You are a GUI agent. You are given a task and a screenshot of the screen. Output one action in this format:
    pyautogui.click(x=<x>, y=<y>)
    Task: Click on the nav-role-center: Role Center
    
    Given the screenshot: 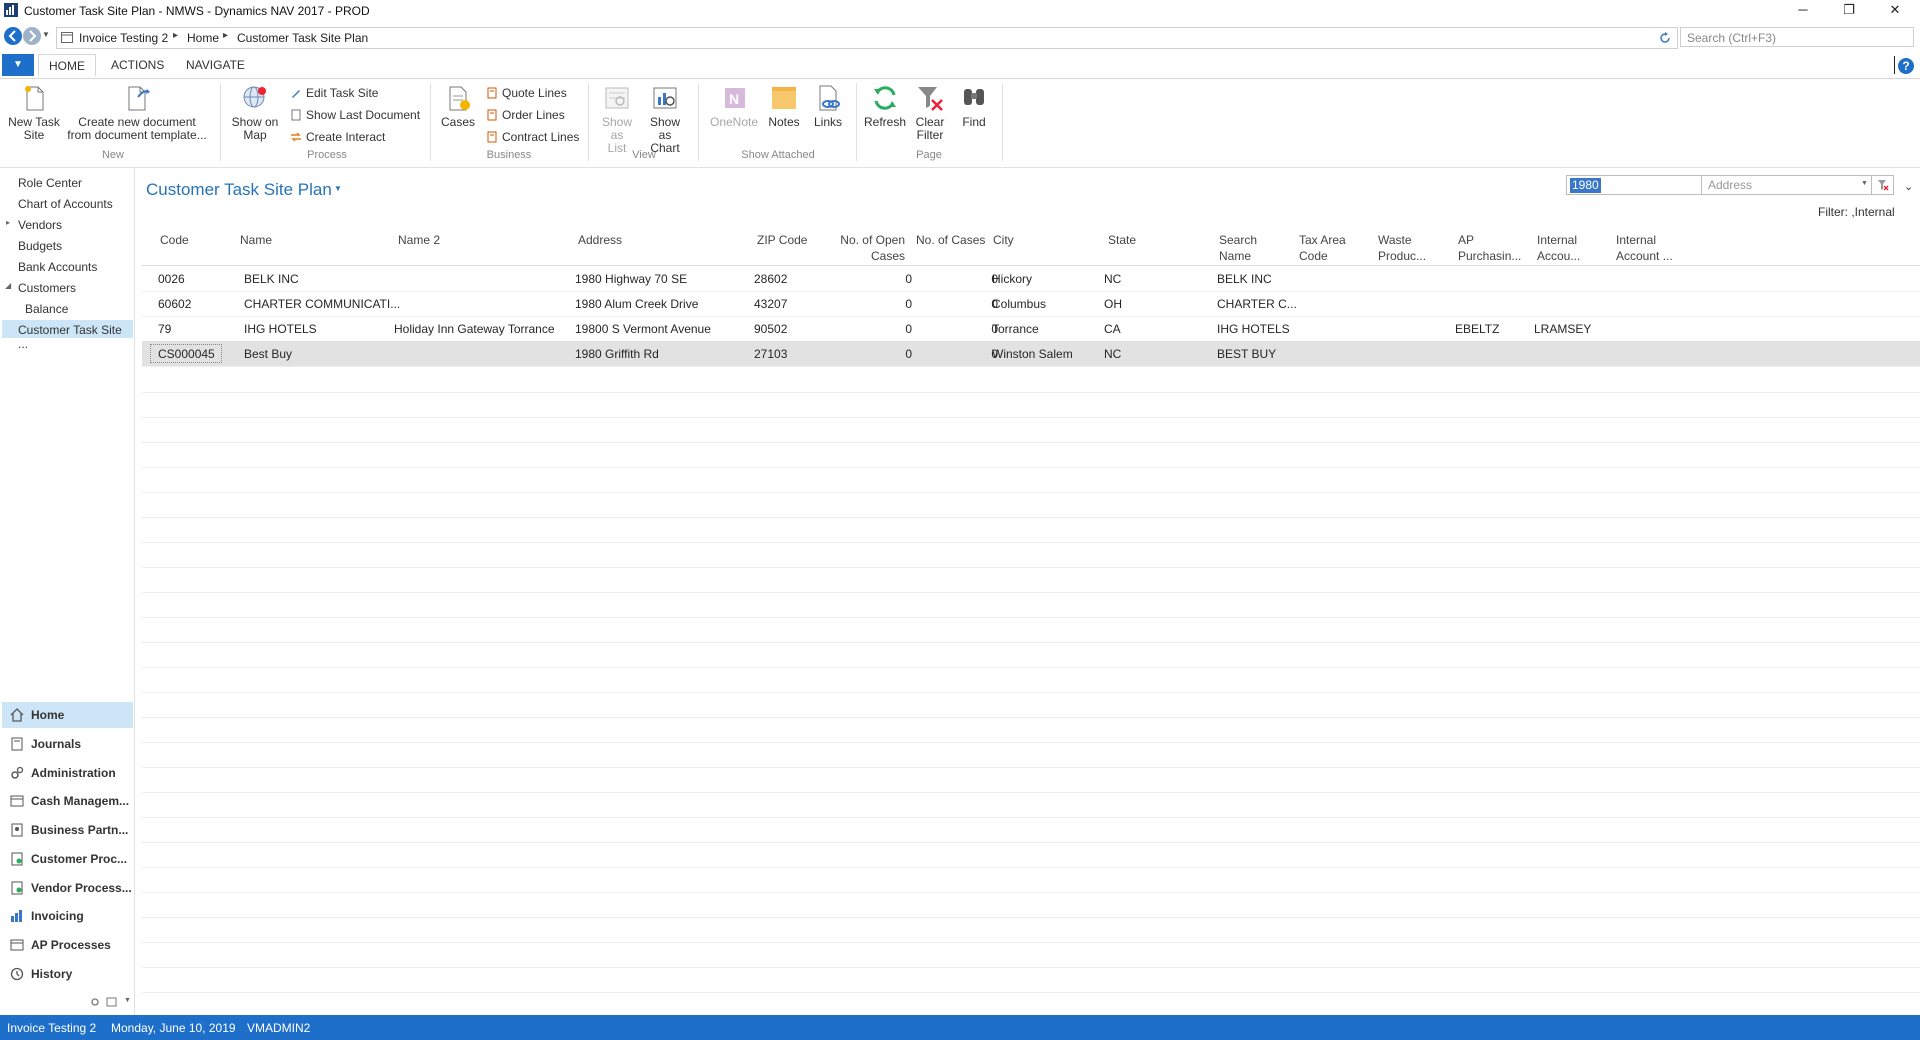 What is the action you would take?
    pyautogui.click(x=50, y=183)
    